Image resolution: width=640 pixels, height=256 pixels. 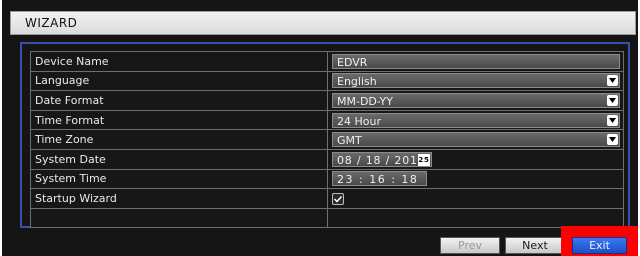 I want to click on table-row: System Time 23 : 16 : 18, so click(x=327, y=179).